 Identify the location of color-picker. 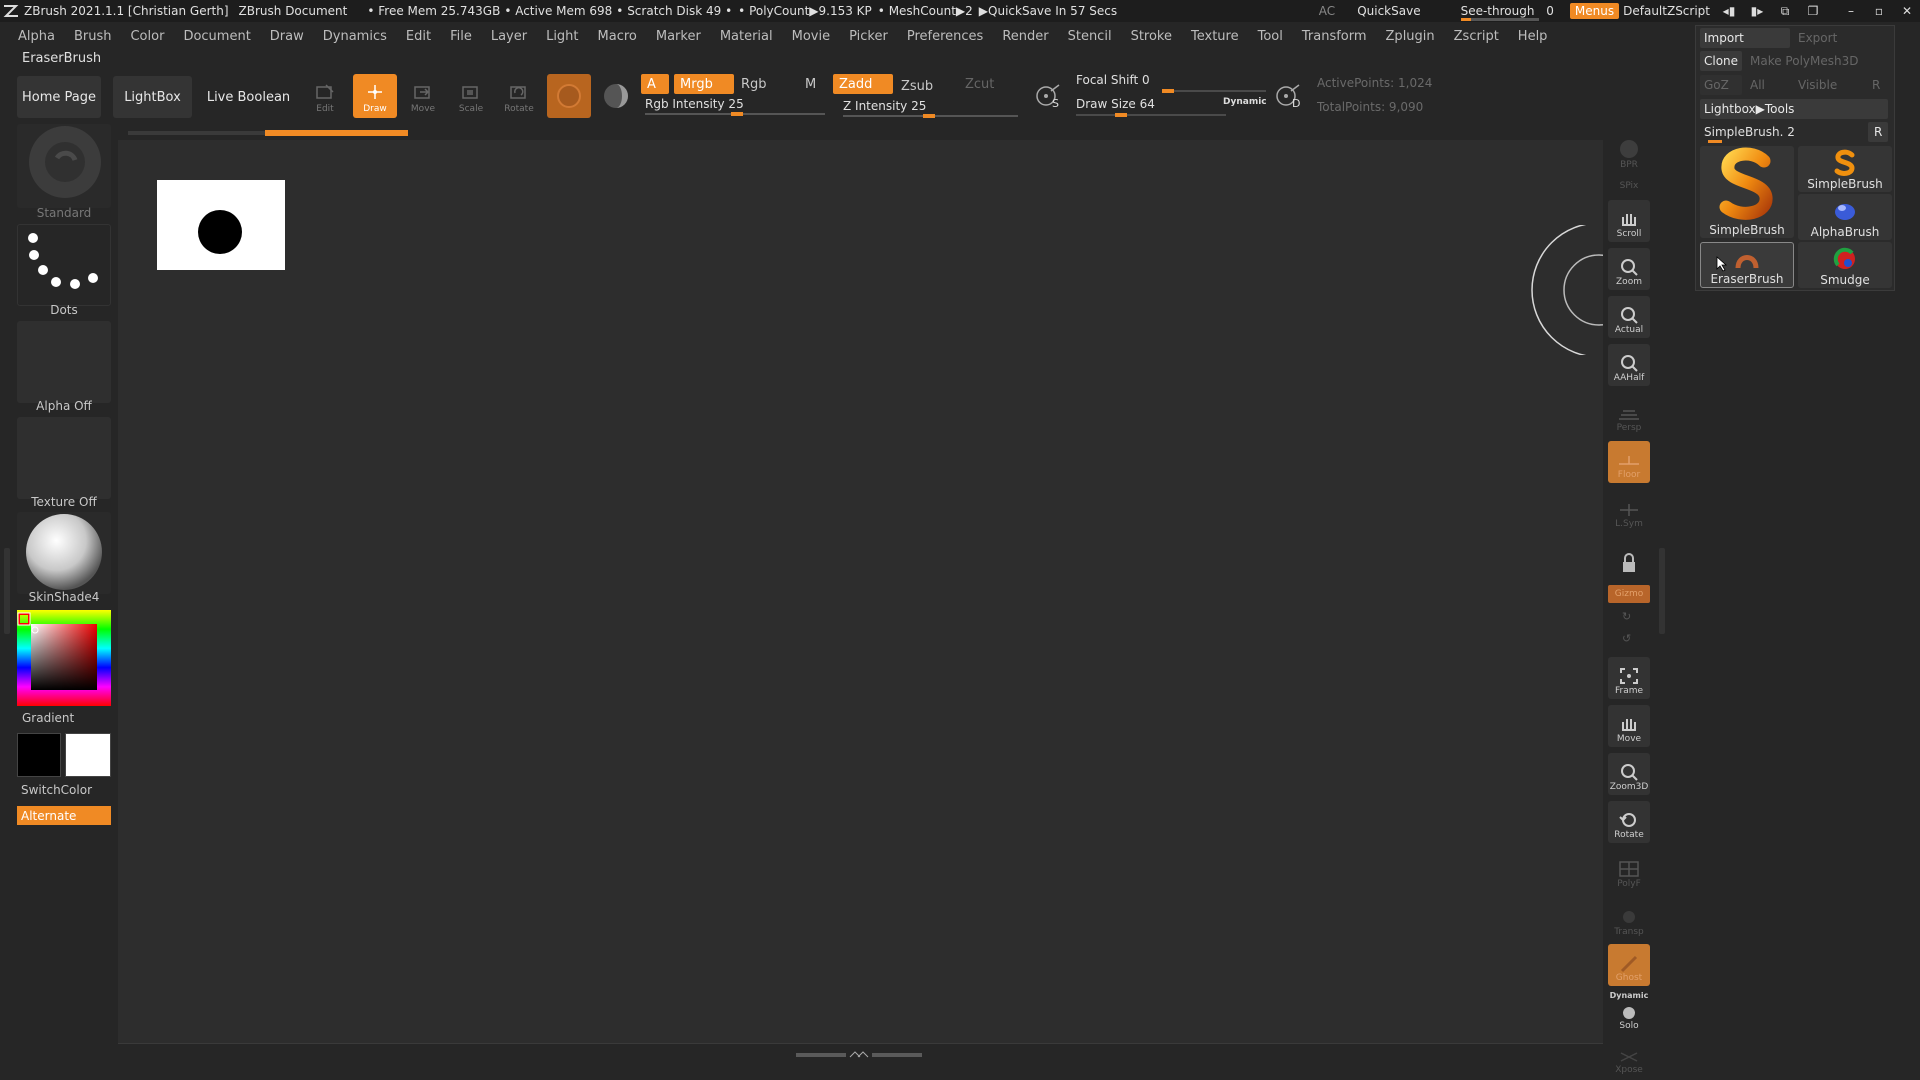
(64, 658).